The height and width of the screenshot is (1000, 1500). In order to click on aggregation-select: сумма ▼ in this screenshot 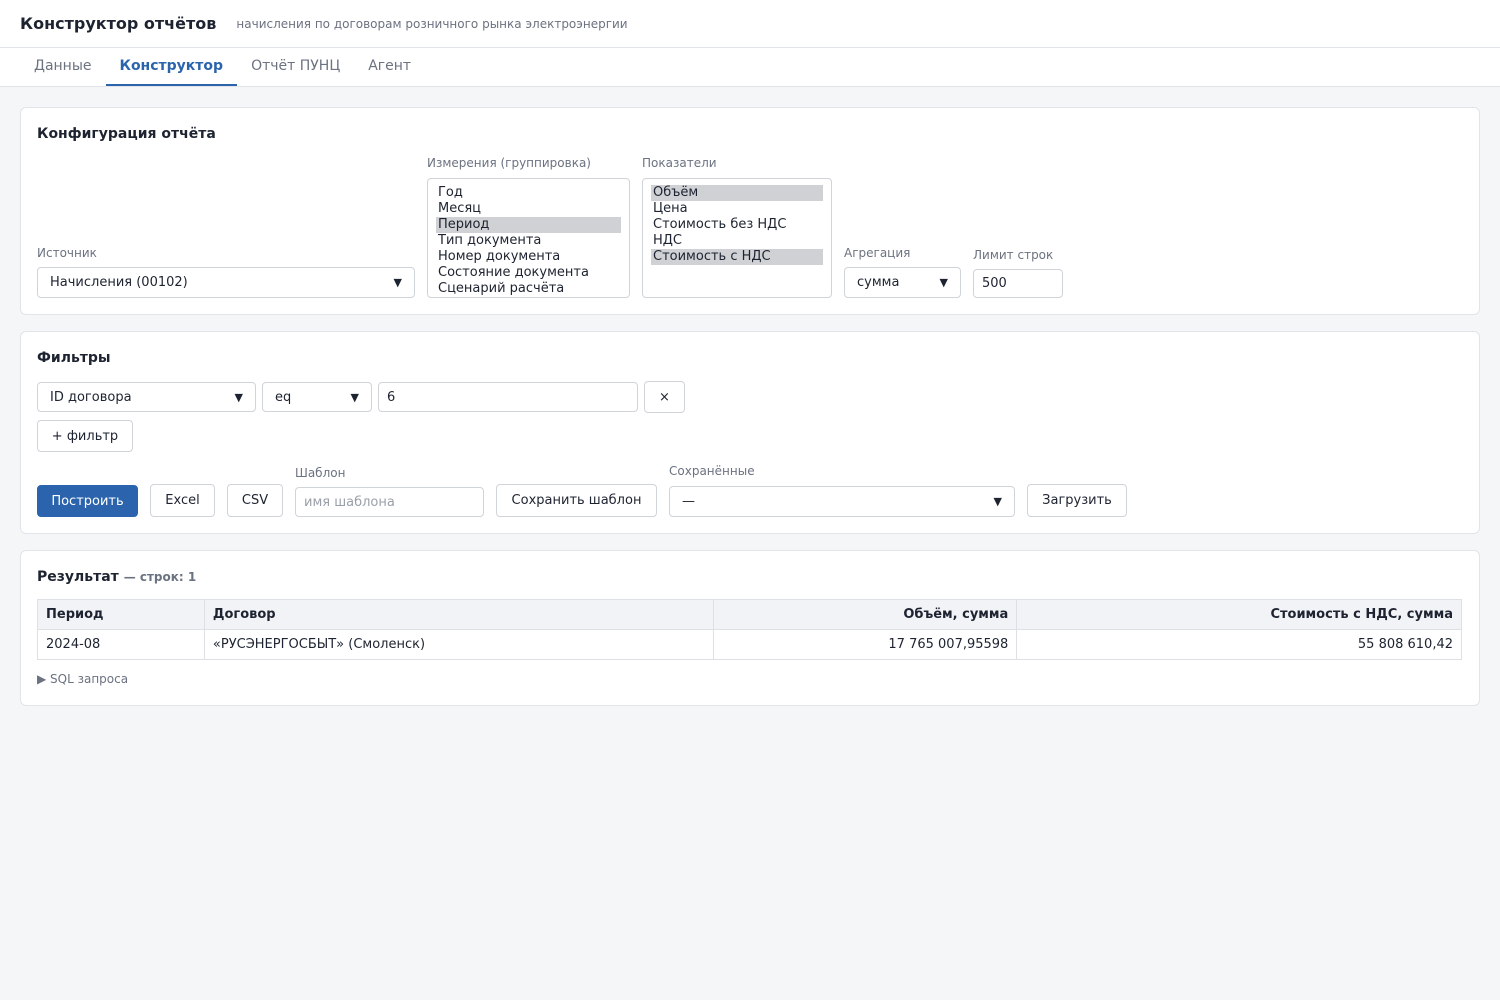, I will do `click(902, 282)`.